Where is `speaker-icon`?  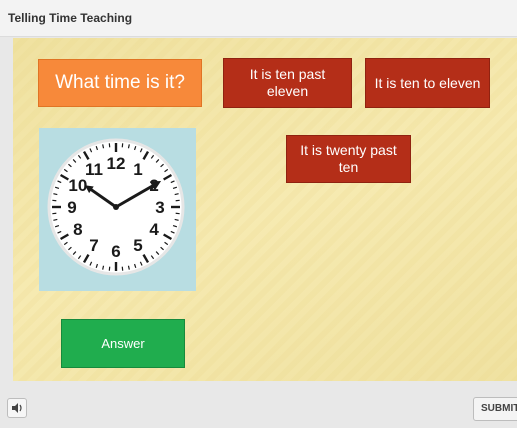
speaker-icon is located at coordinates (17, 408).